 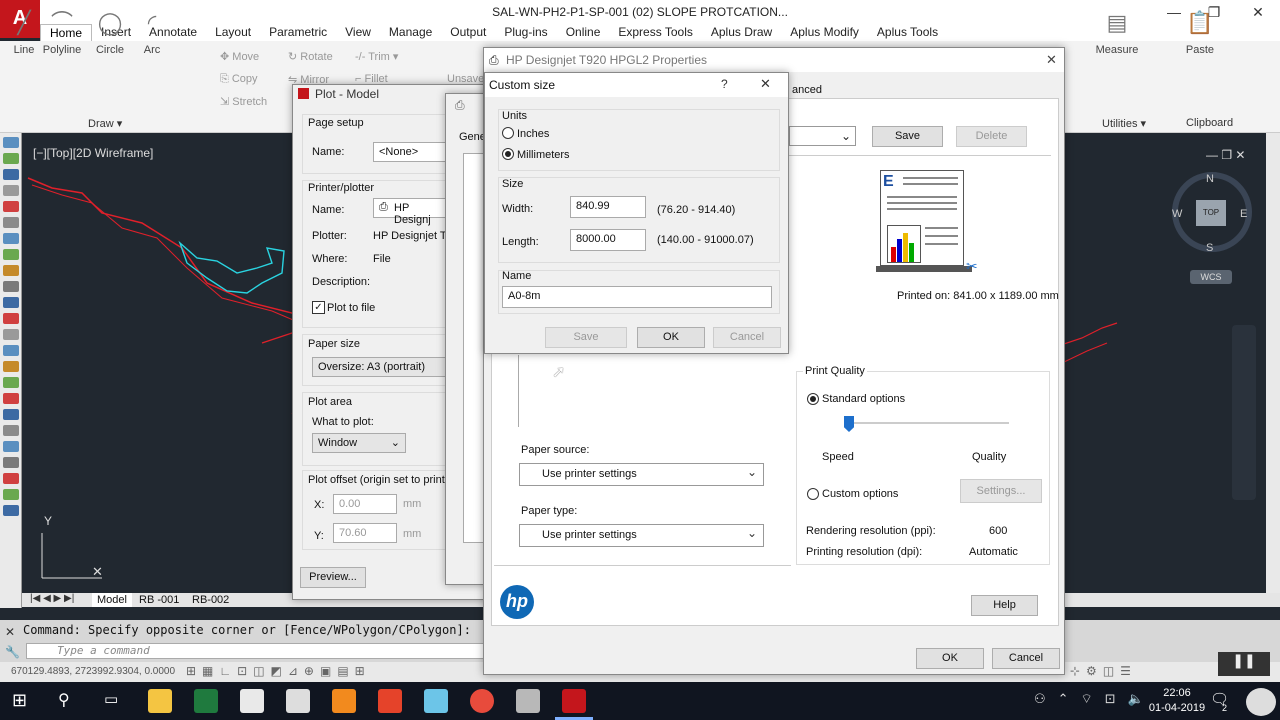 What do you see at coordinates (64, 700) in the screenshot?
I see `search-icon: ⚲` at bounding box center [64, 700].